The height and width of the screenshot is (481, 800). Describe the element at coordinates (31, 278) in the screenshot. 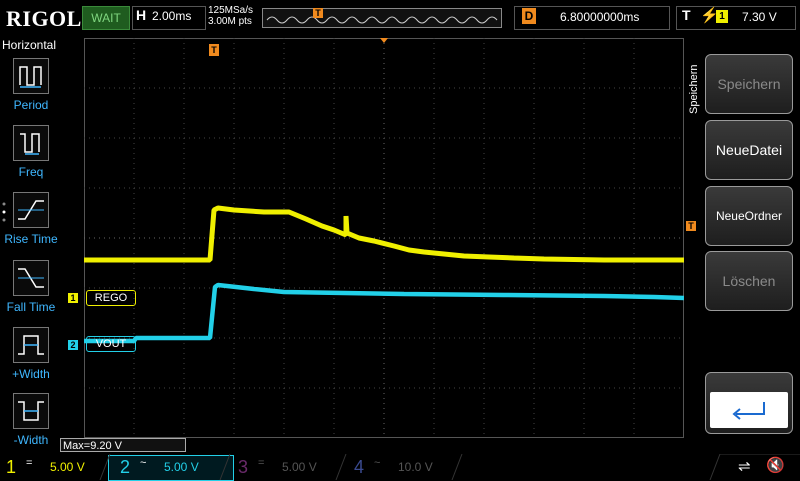

I see `fall-time-icon` at that location.